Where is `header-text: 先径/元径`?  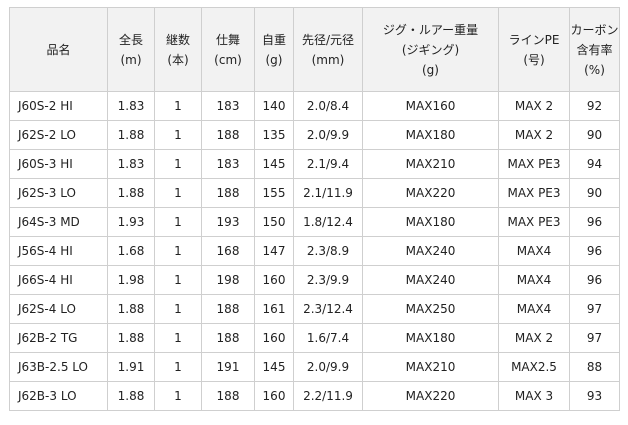 header-text: 先径/元径 is located at coordinates (328, 39).